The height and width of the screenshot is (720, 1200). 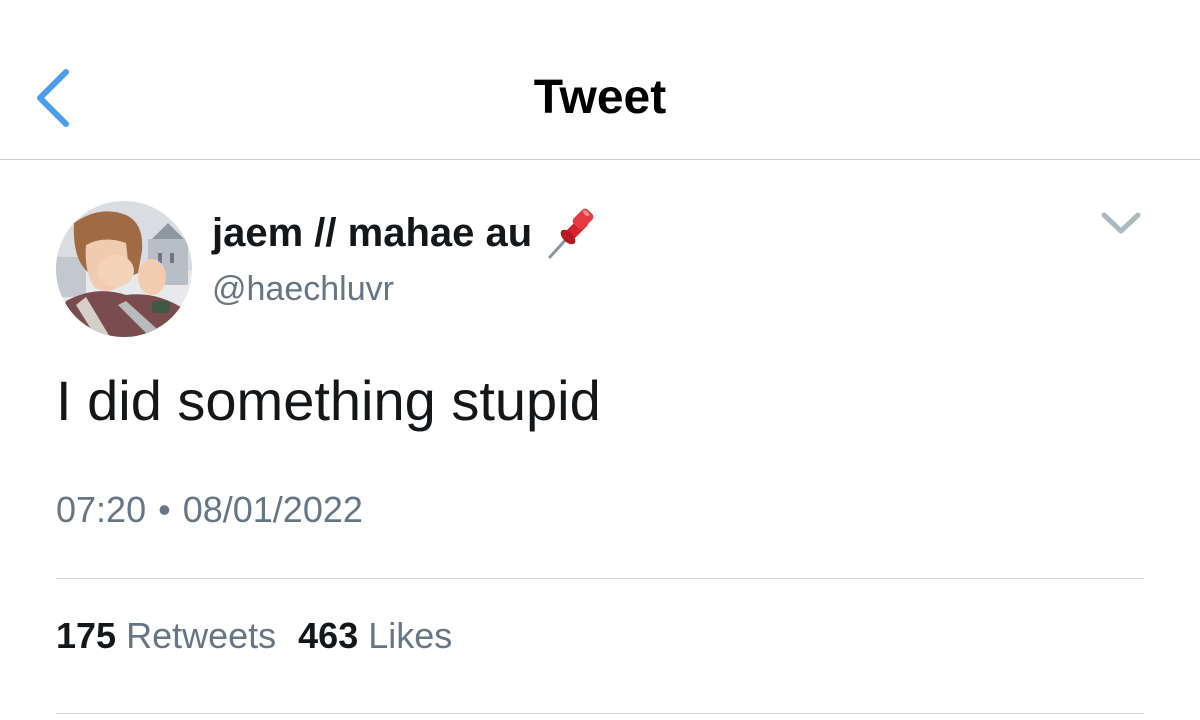 I want to click on page-title: Tweet, so click(x=600, y=97).